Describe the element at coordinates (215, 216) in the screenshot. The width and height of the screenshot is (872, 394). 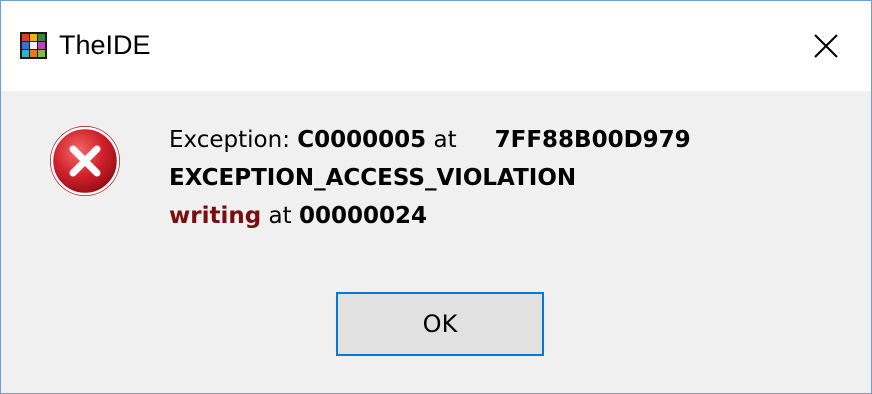
I see `operation-label: writing` at that location.